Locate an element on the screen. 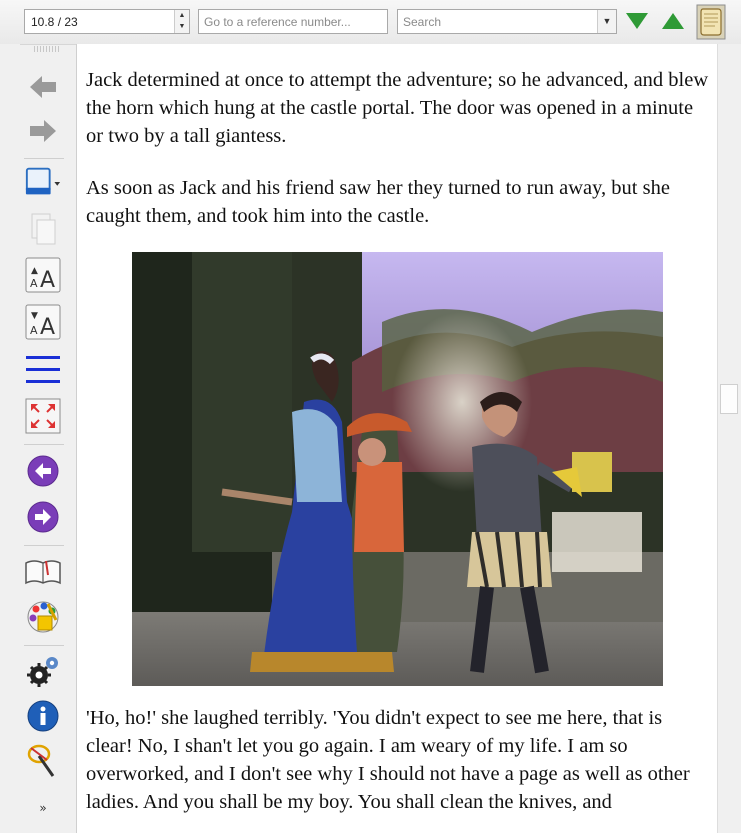 The width and height of the screenshot is (741, 833). spin-arrows: ▲ ▼ is located at coordinates (181, 21).